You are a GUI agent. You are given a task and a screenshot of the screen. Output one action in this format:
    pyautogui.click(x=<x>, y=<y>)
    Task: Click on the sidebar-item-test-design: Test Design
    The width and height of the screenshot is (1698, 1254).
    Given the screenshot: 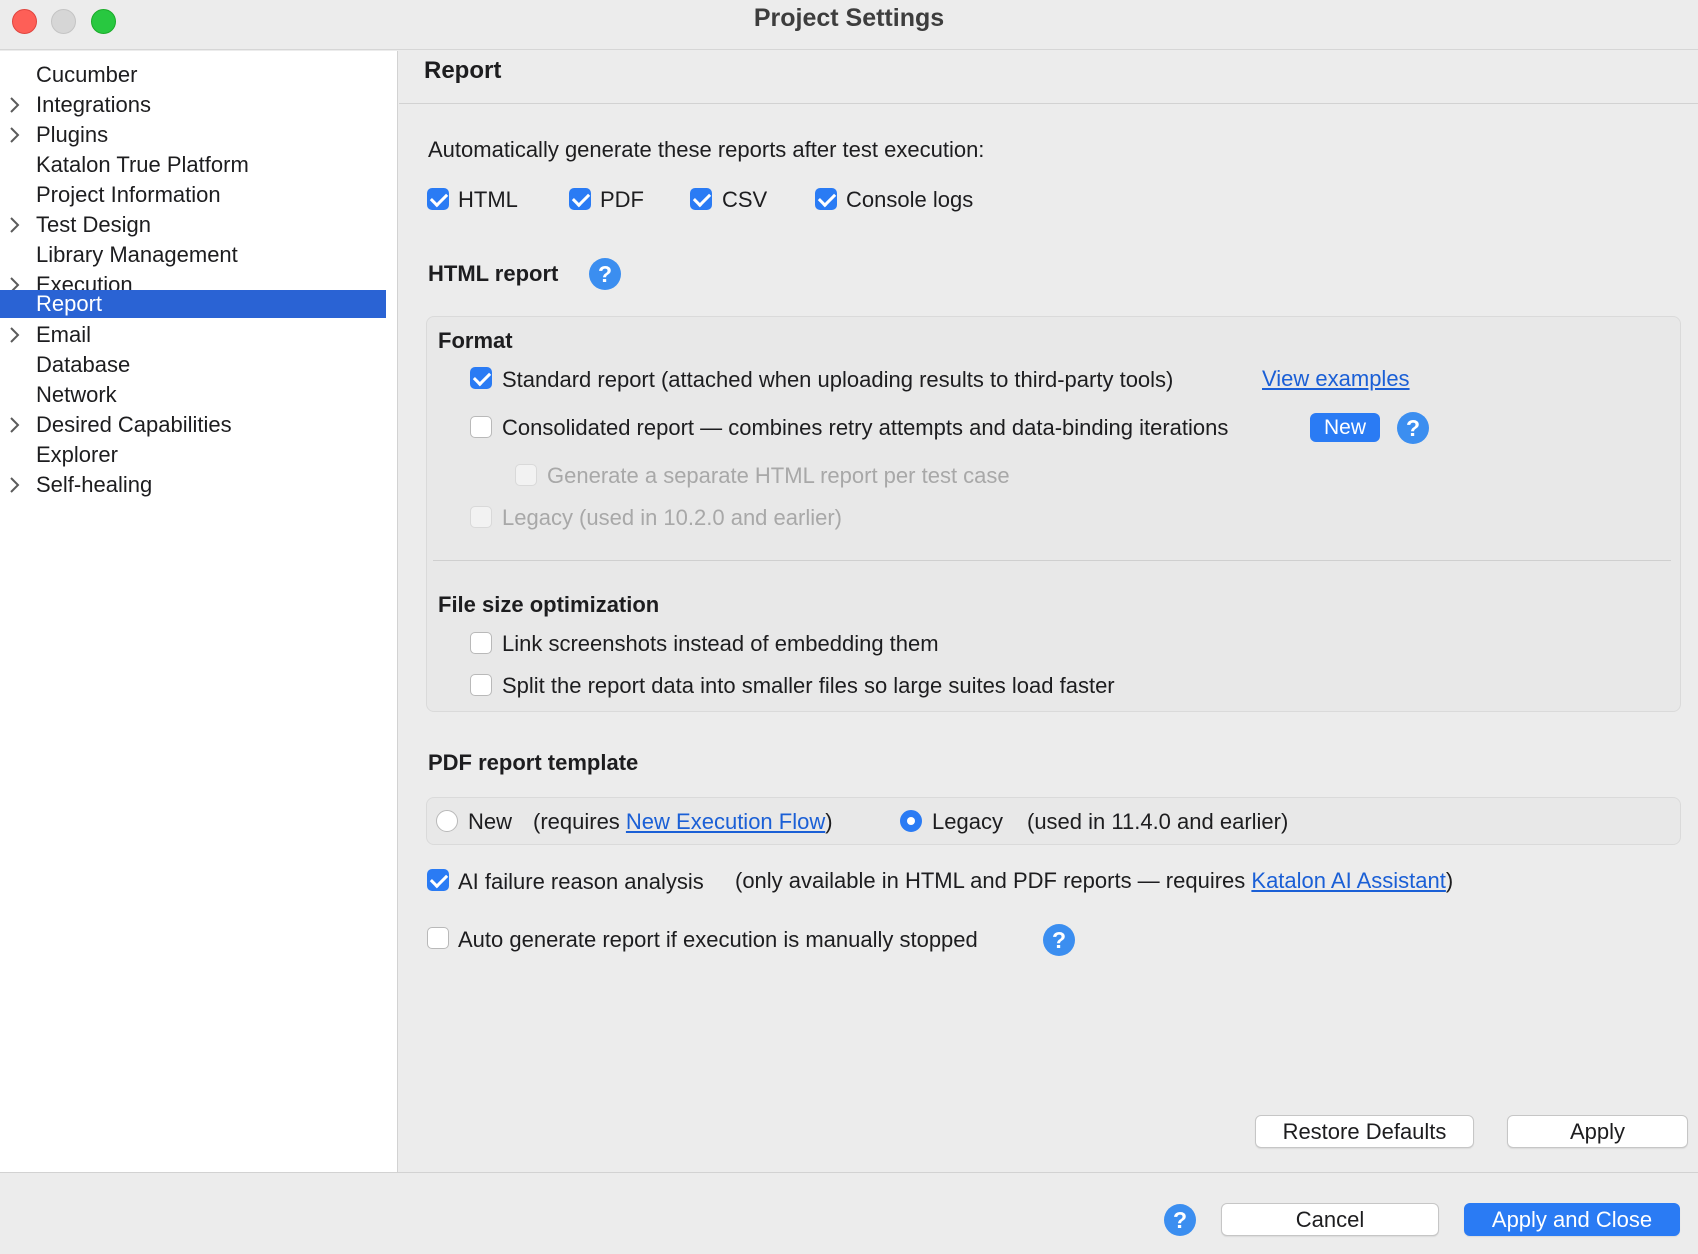 What is the action you would take?
    pyautogui.click(x=193, y=225)
    